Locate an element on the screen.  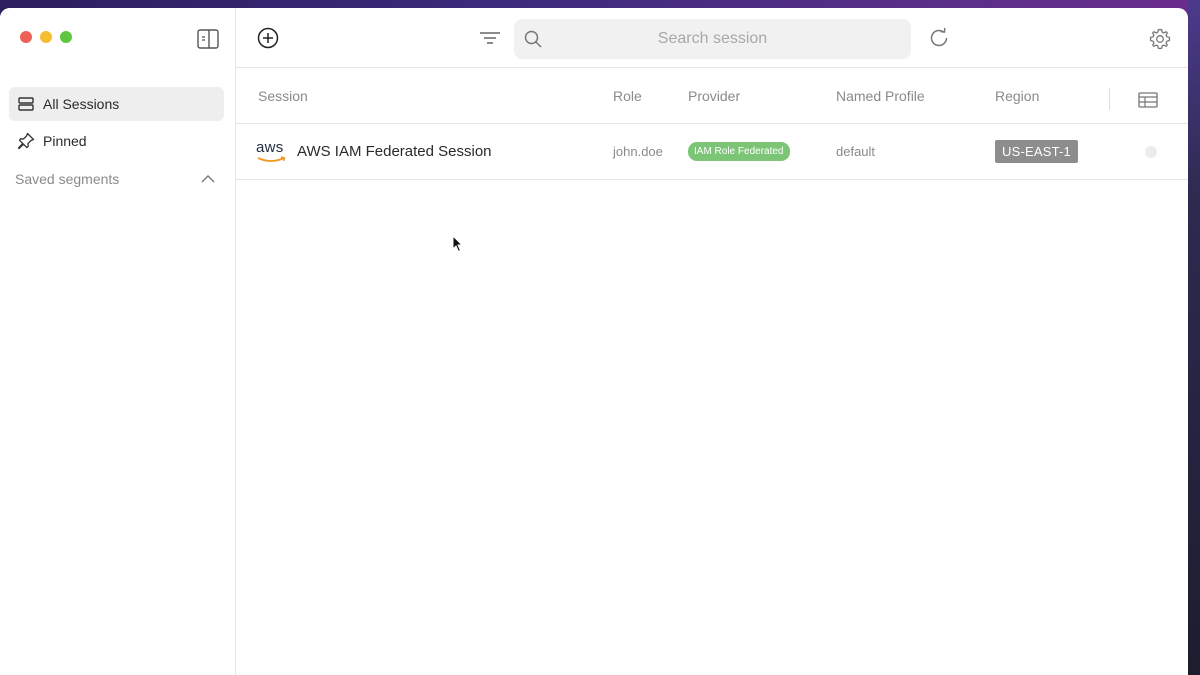
toolbar is located at coordinates (712, 38).